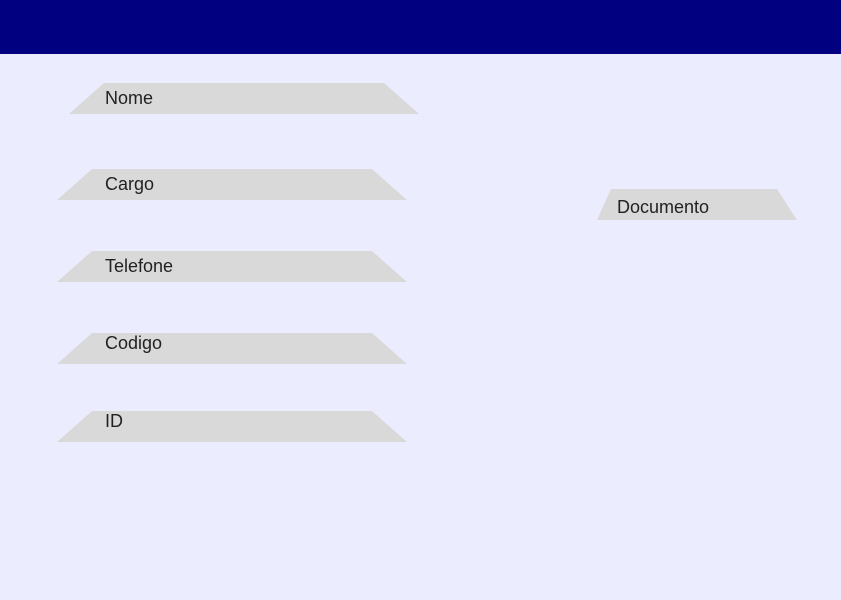 This screenshot has width=841, height=600. I want to click on telefone-label: Telefone, so click(139, 266).